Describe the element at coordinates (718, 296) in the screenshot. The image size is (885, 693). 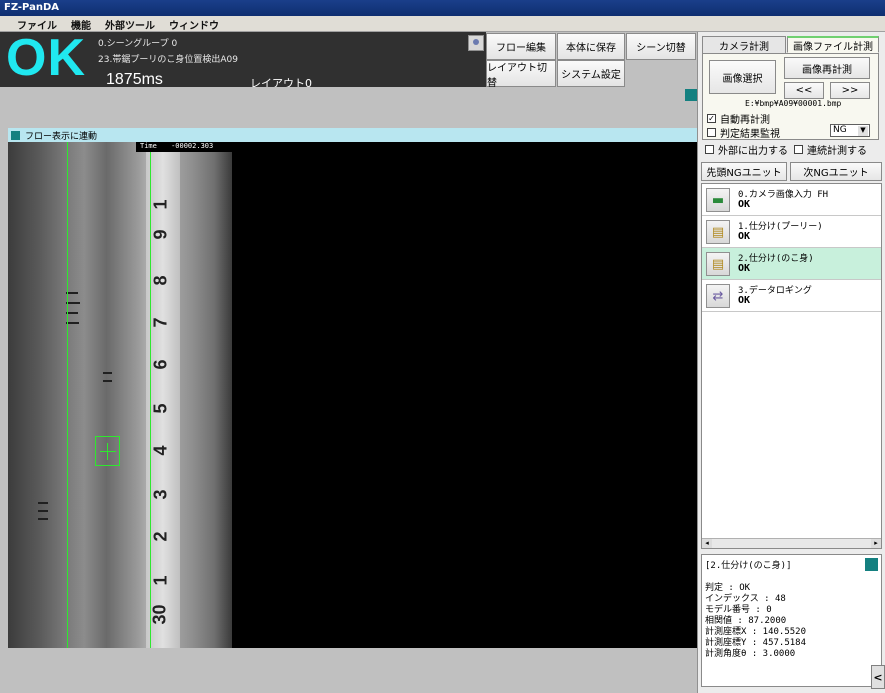
I see `logging-icon: ⇄` at that location.